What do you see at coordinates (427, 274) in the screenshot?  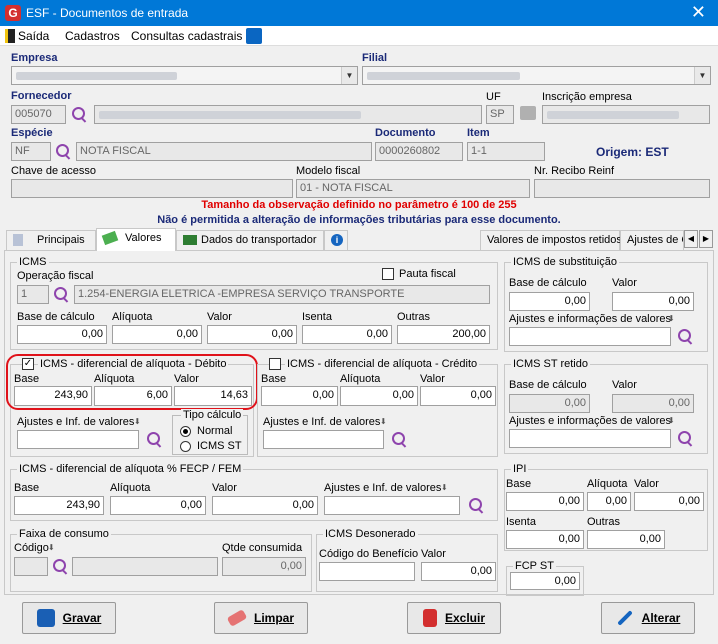 I see `pauta-label: Pauta fiscal` at bounding box center [427, 274].